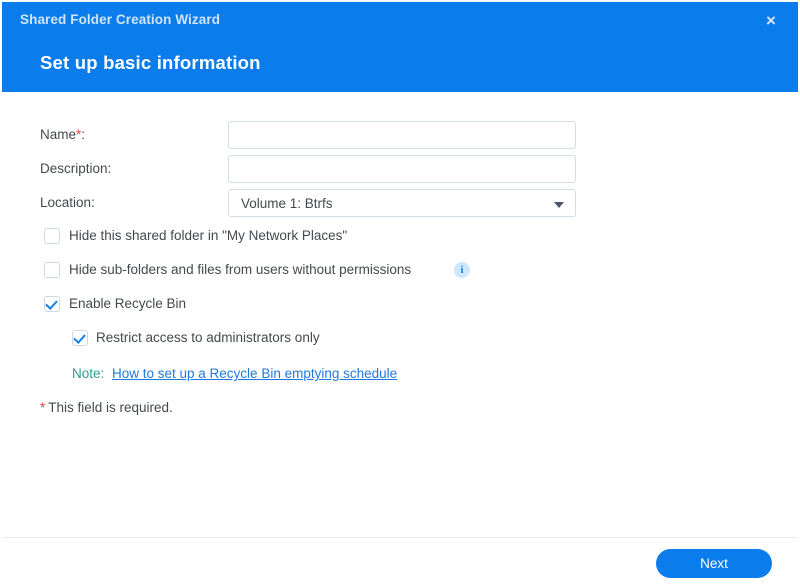 This screenshot has height=585, width=800. Describe the element at coordinates (88, 373) in the screenshot. I see `note-prefix: Note:` at that location.